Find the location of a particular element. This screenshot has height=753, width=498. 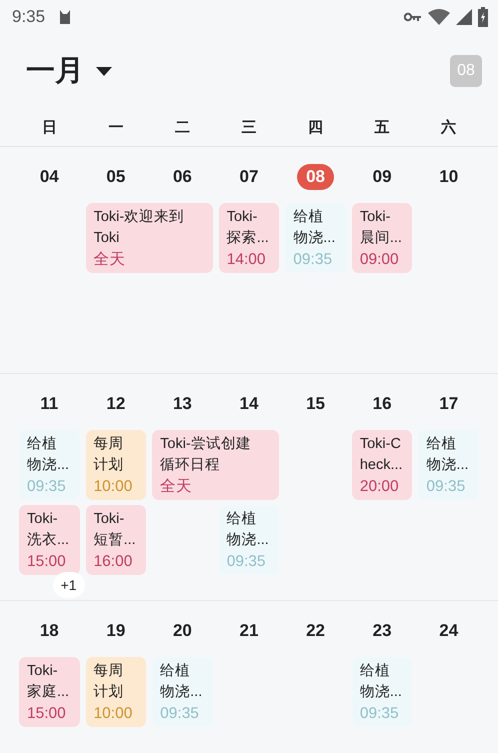

event-card: Toki-欢迎来到Toki 全天 is located at coordinates (149, 238).